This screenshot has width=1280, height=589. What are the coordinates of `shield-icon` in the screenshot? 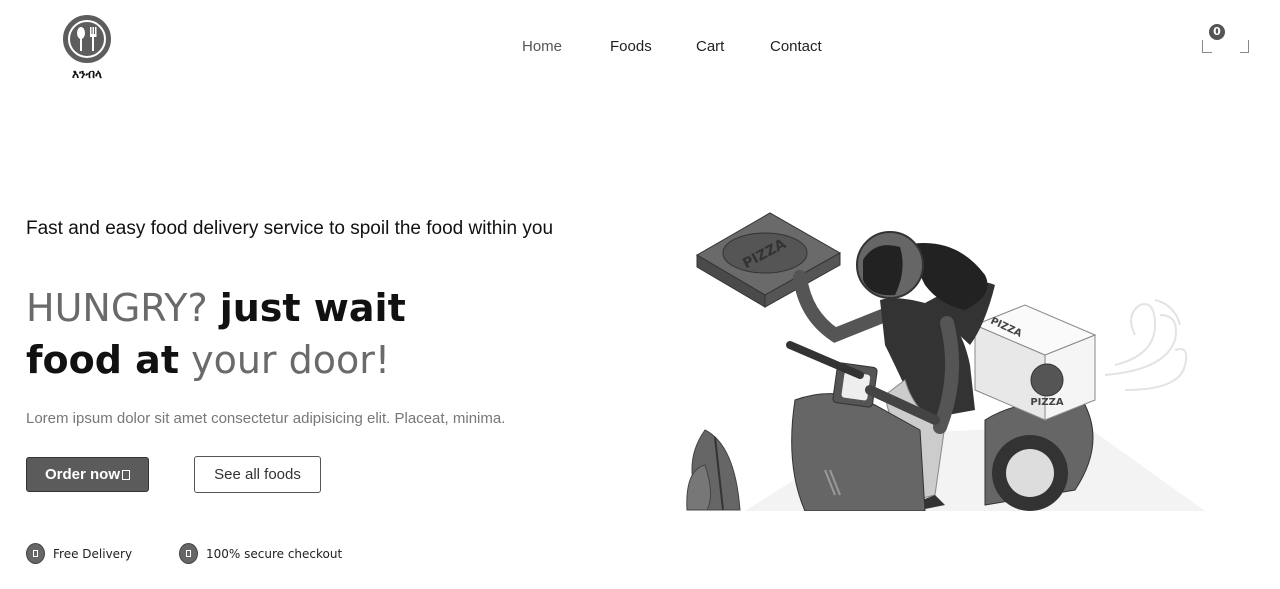 It's located at (188, 553).